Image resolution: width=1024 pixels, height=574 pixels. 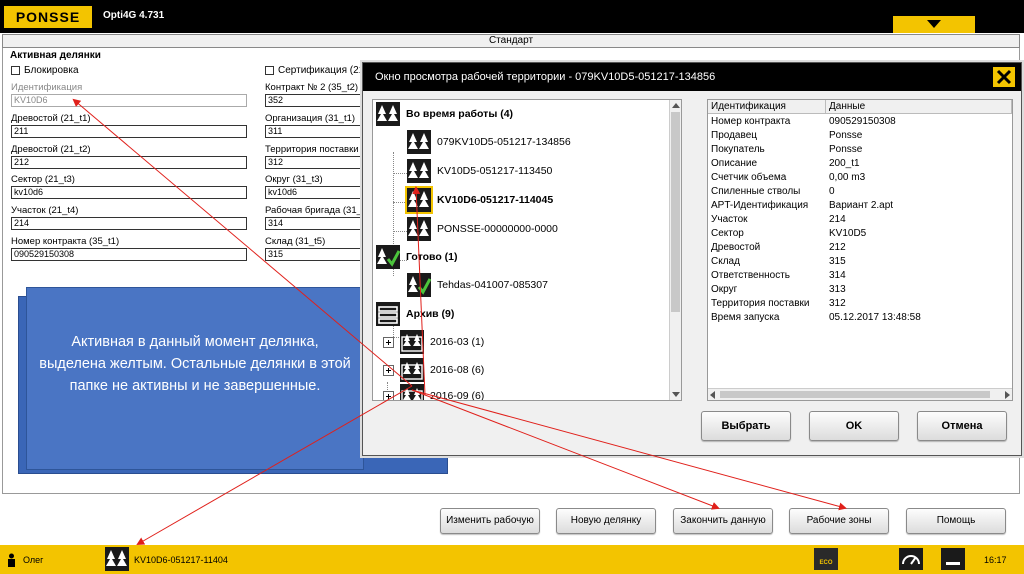 I want to click on panel-header: Стандарт, so click(x=511, y=41).